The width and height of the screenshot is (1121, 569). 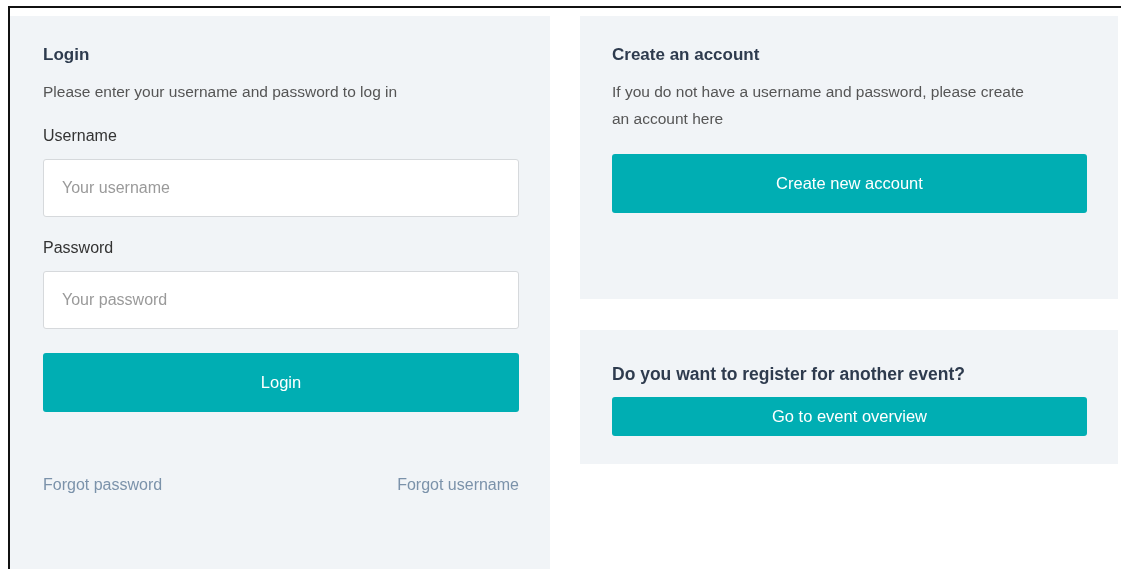 What do you see at coordinates (103, 485) in the screenshot?
I see `forgot-link: Forgot password` at bounding box center [103, 485].